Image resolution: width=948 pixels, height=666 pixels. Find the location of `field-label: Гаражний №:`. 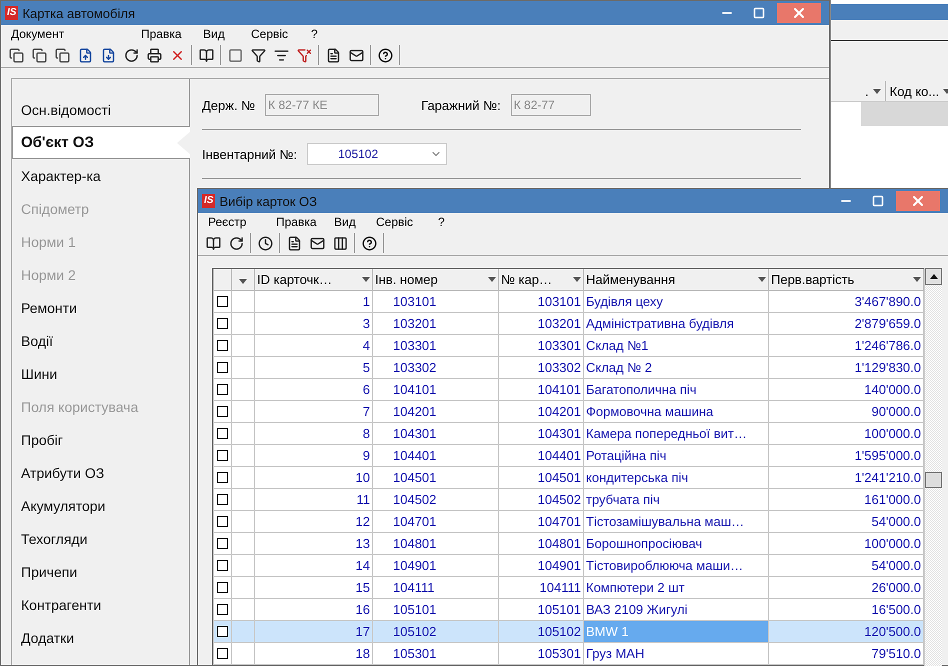

field-label: Гаражний №: is located at coordinates (461, 105).